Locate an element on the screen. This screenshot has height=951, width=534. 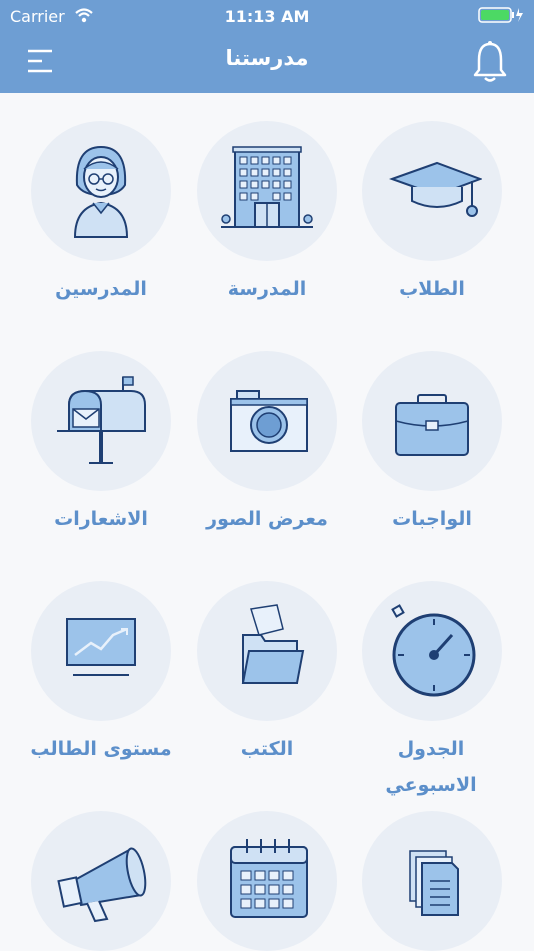
app-header: Carrier 11:13 AM مدرستنا is located at coordinates (267, 46).